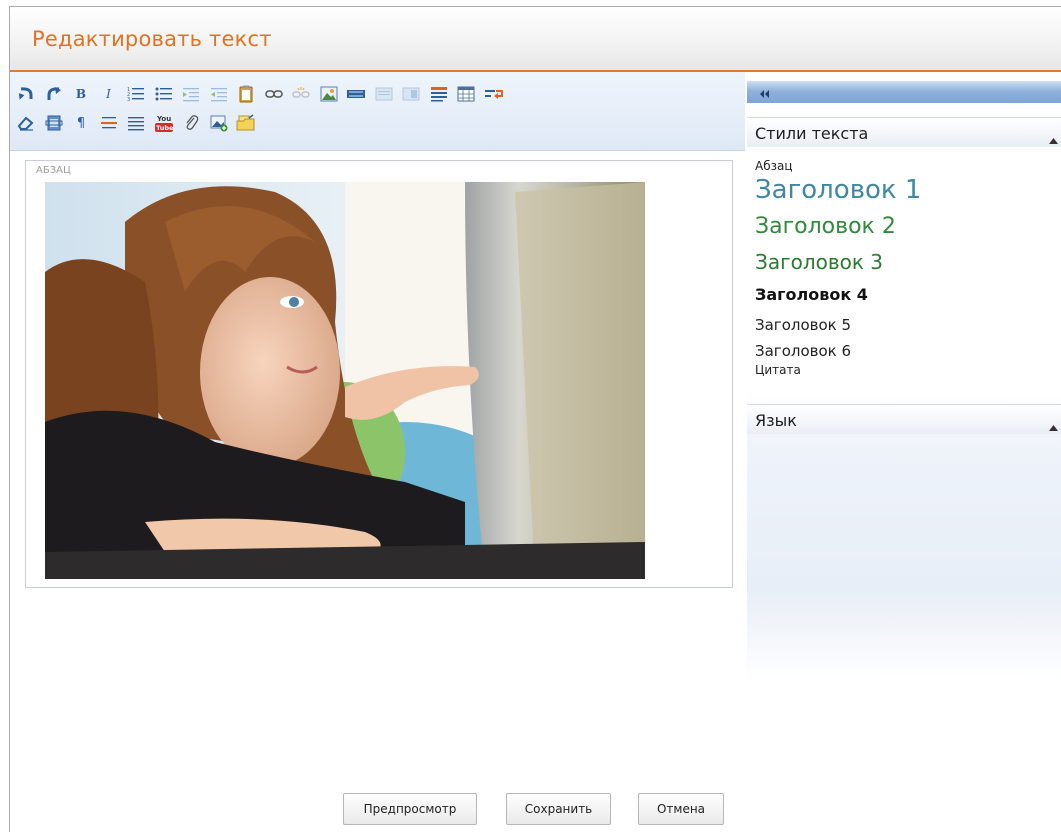 Image resolution: width=1061 pixels, height=832 pixels. I want to click on style-h1: Заголовок 1, so click(838, 190).